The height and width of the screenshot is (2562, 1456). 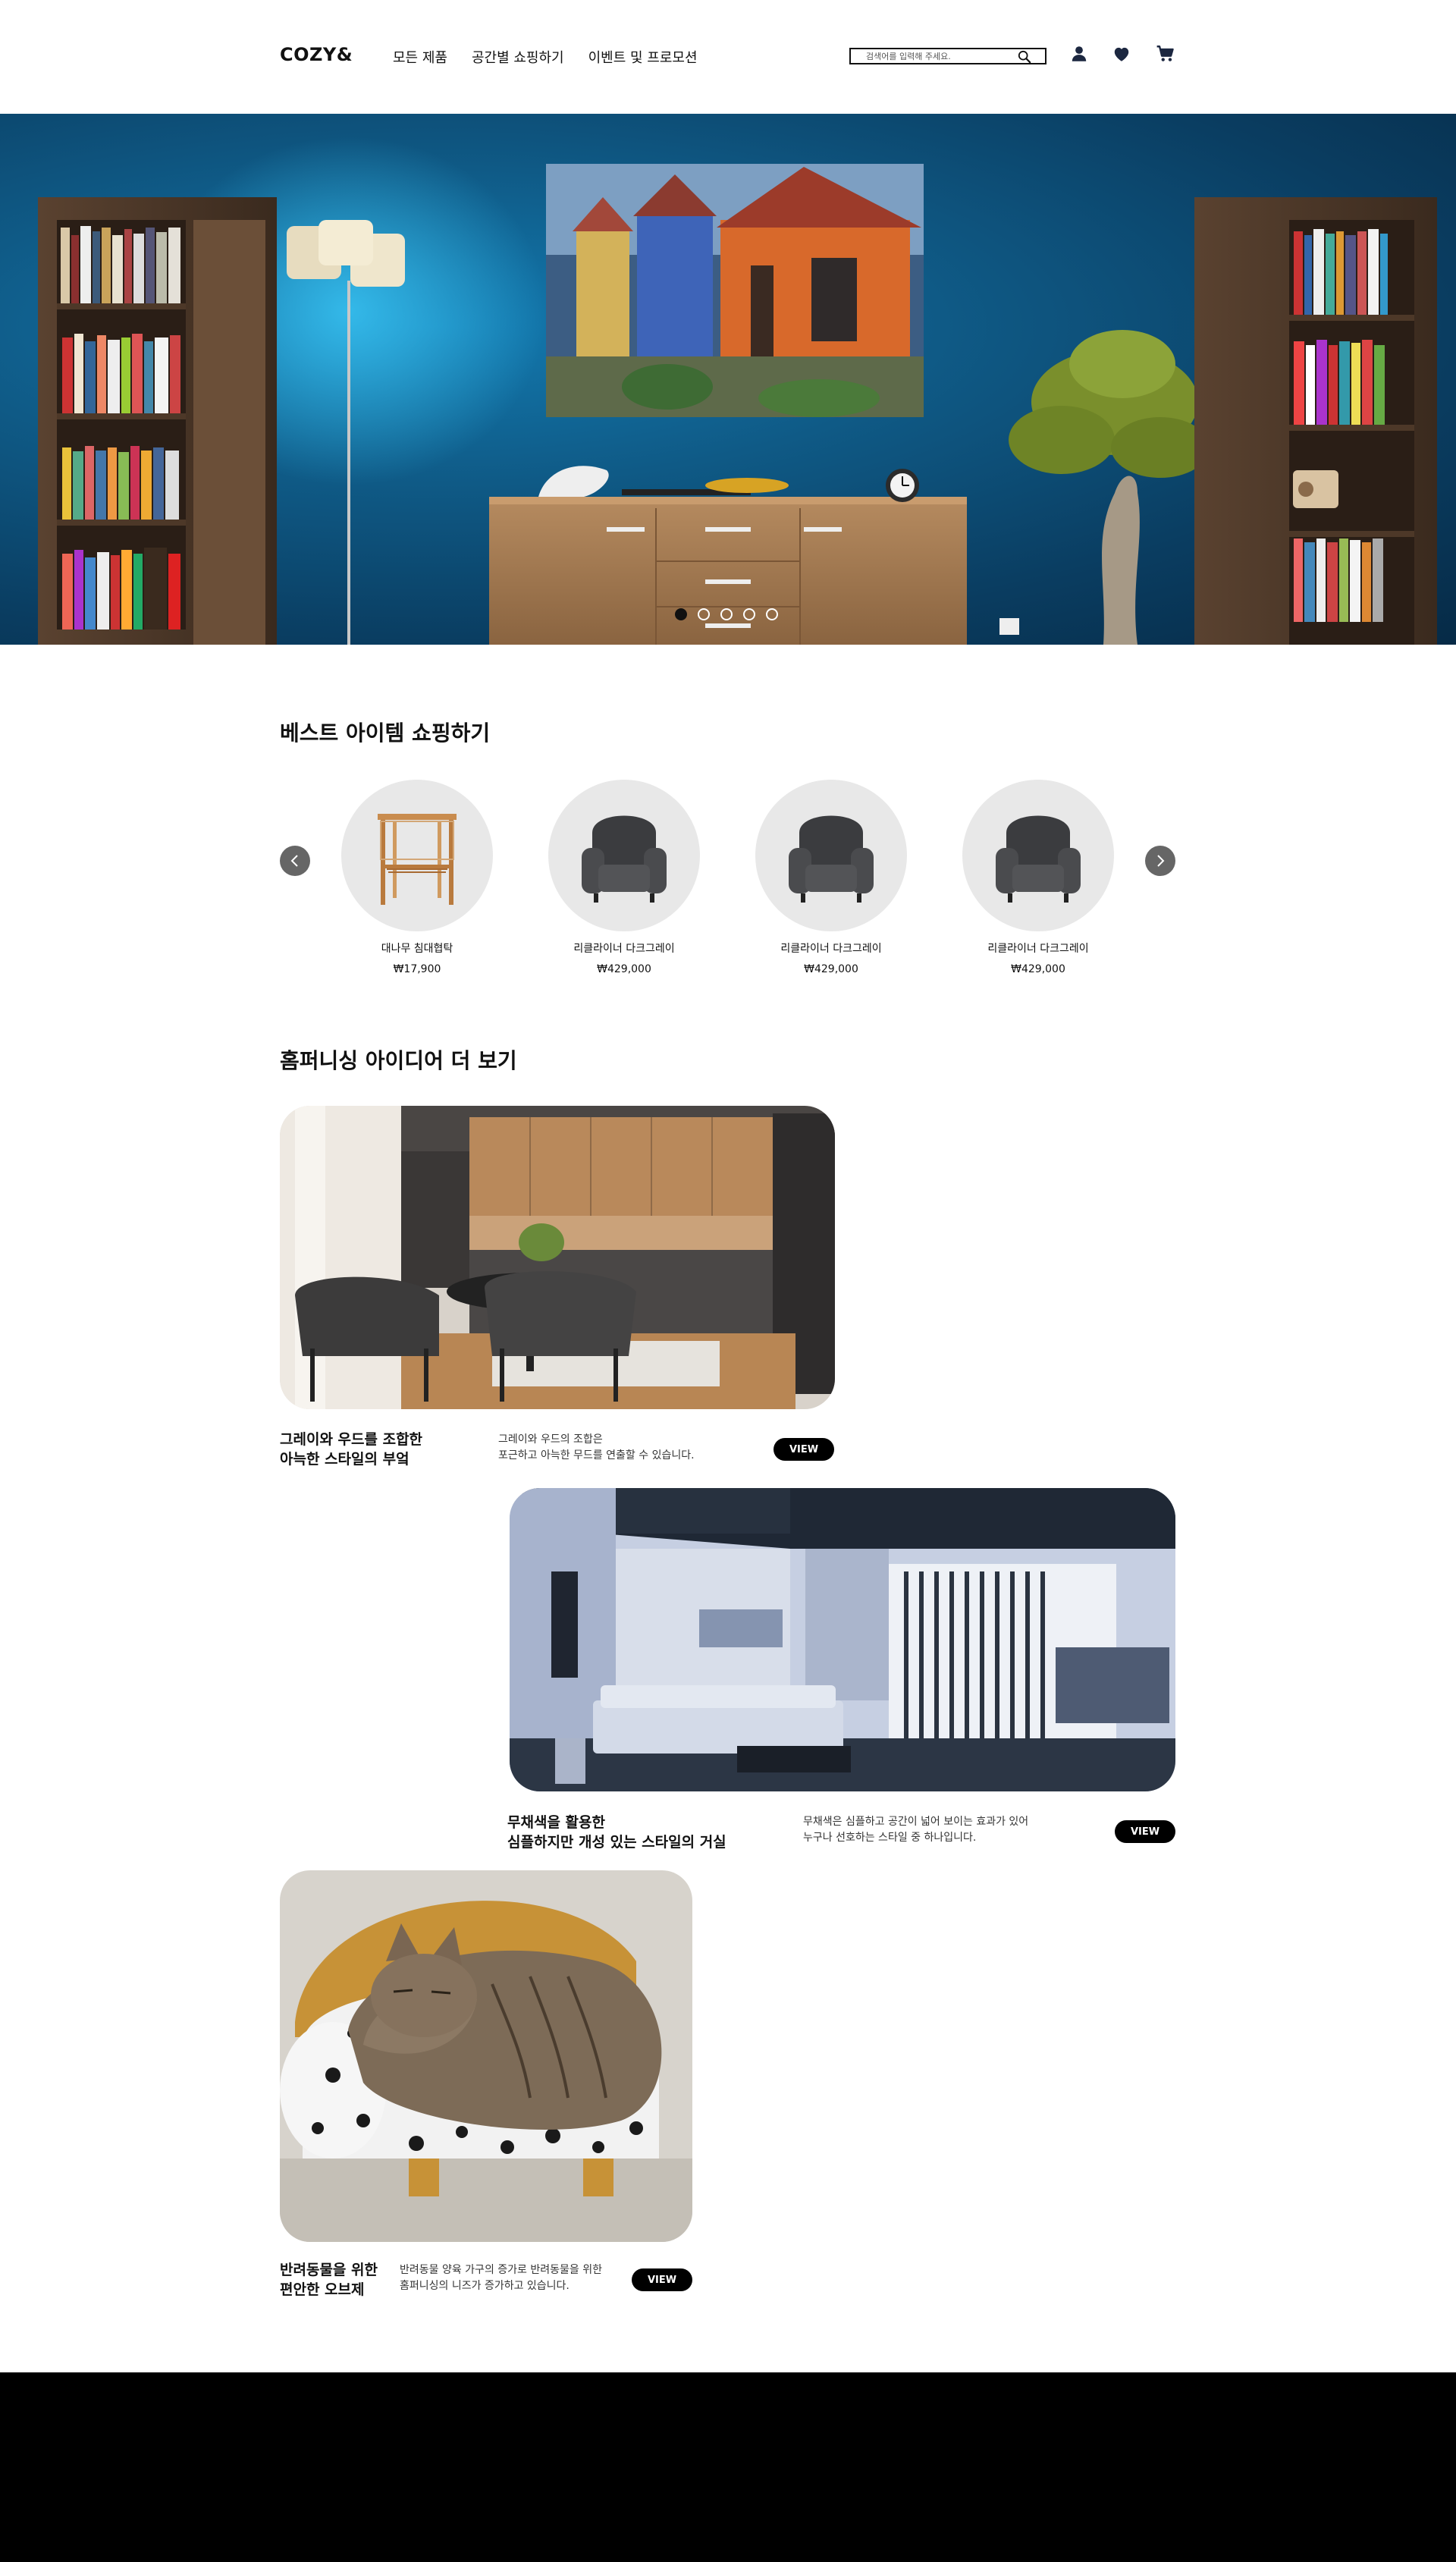 What do you see at coordinates (417, 860) in the screenshot?
I see `side-table-image` at bounding box center [417, 860].